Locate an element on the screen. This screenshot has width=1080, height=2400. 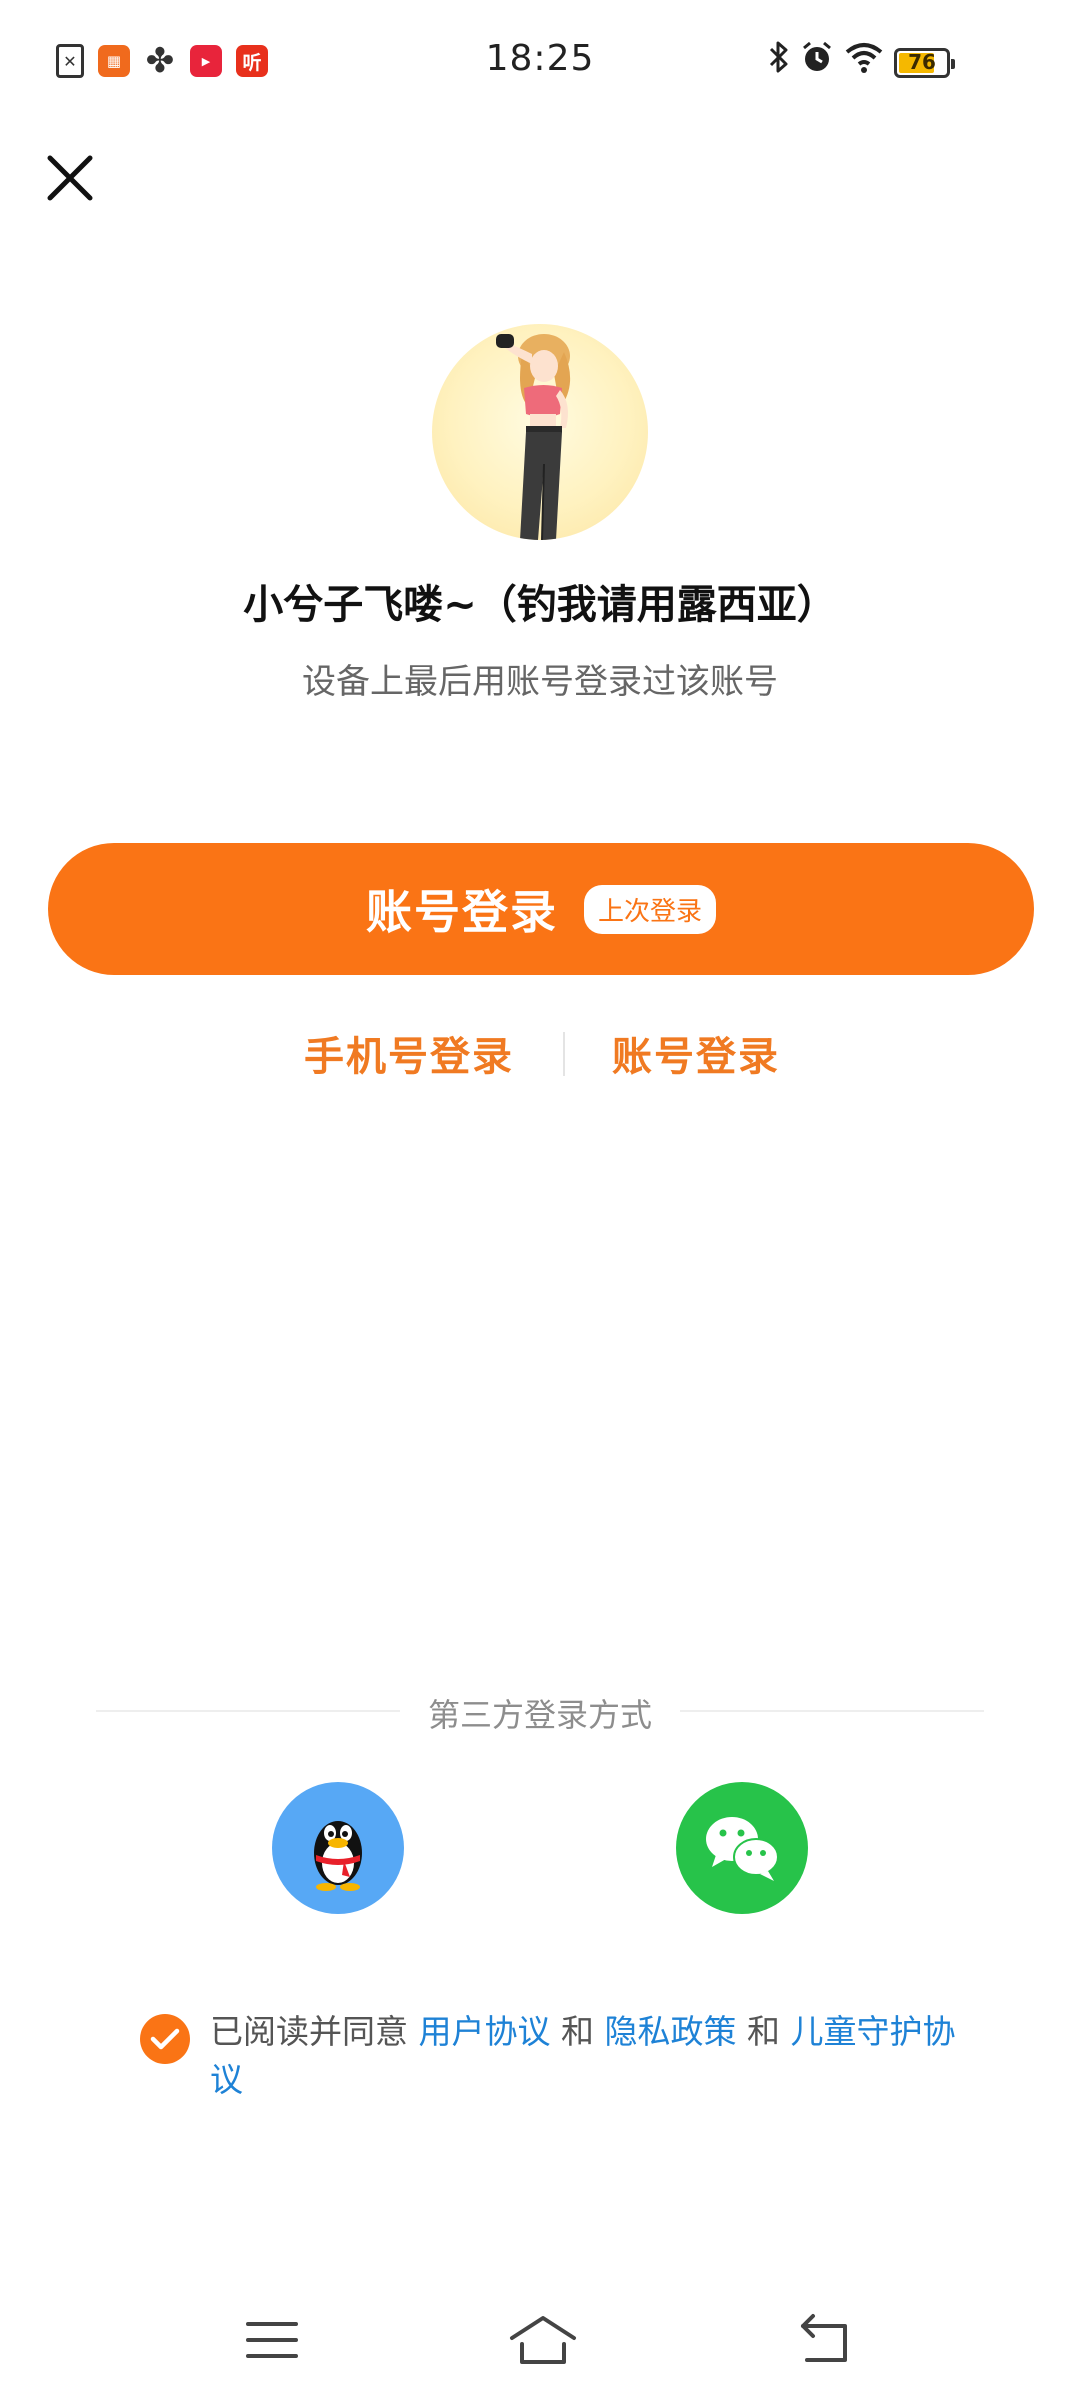
wifi-icon is located at coordinates (864, 62).